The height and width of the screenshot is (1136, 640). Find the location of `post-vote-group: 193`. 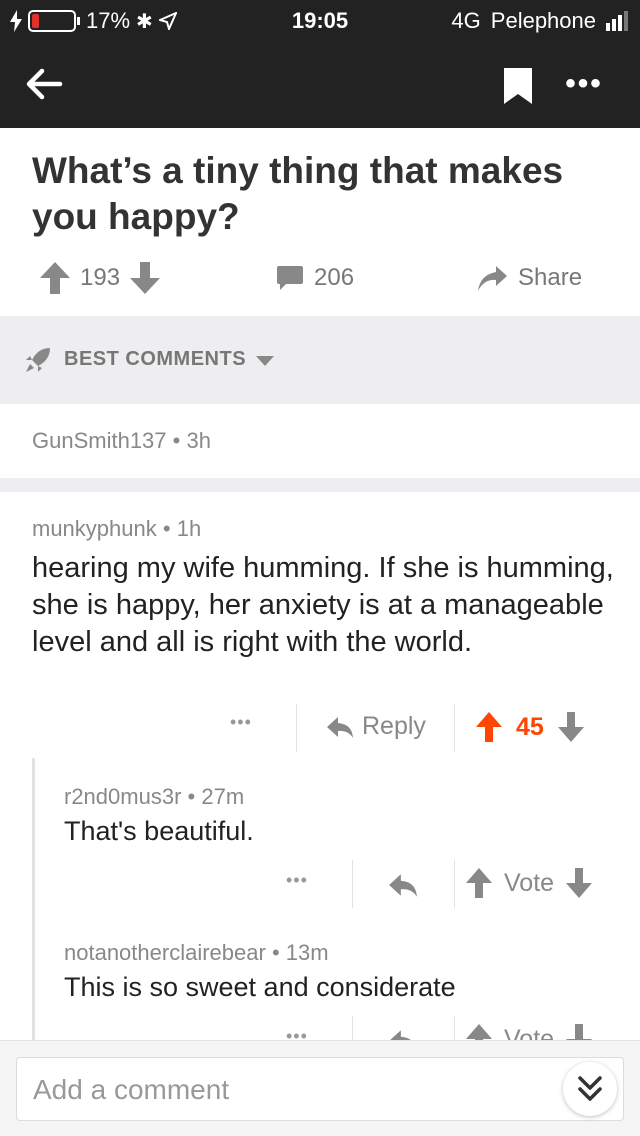

post-vote-group: 193 is located at coordinates (100, 278).